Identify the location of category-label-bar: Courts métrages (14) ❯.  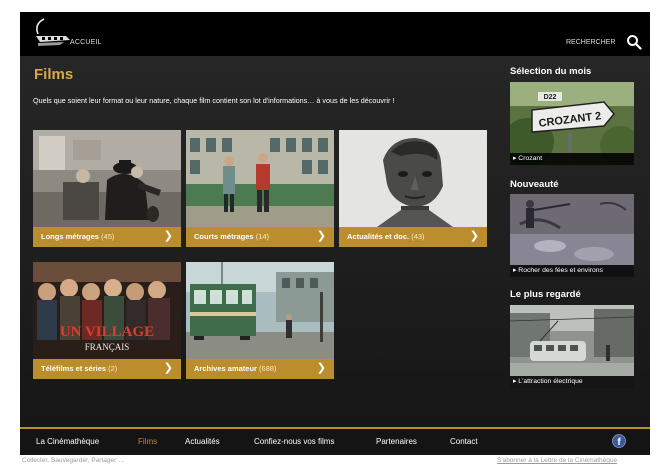
(260, 237).